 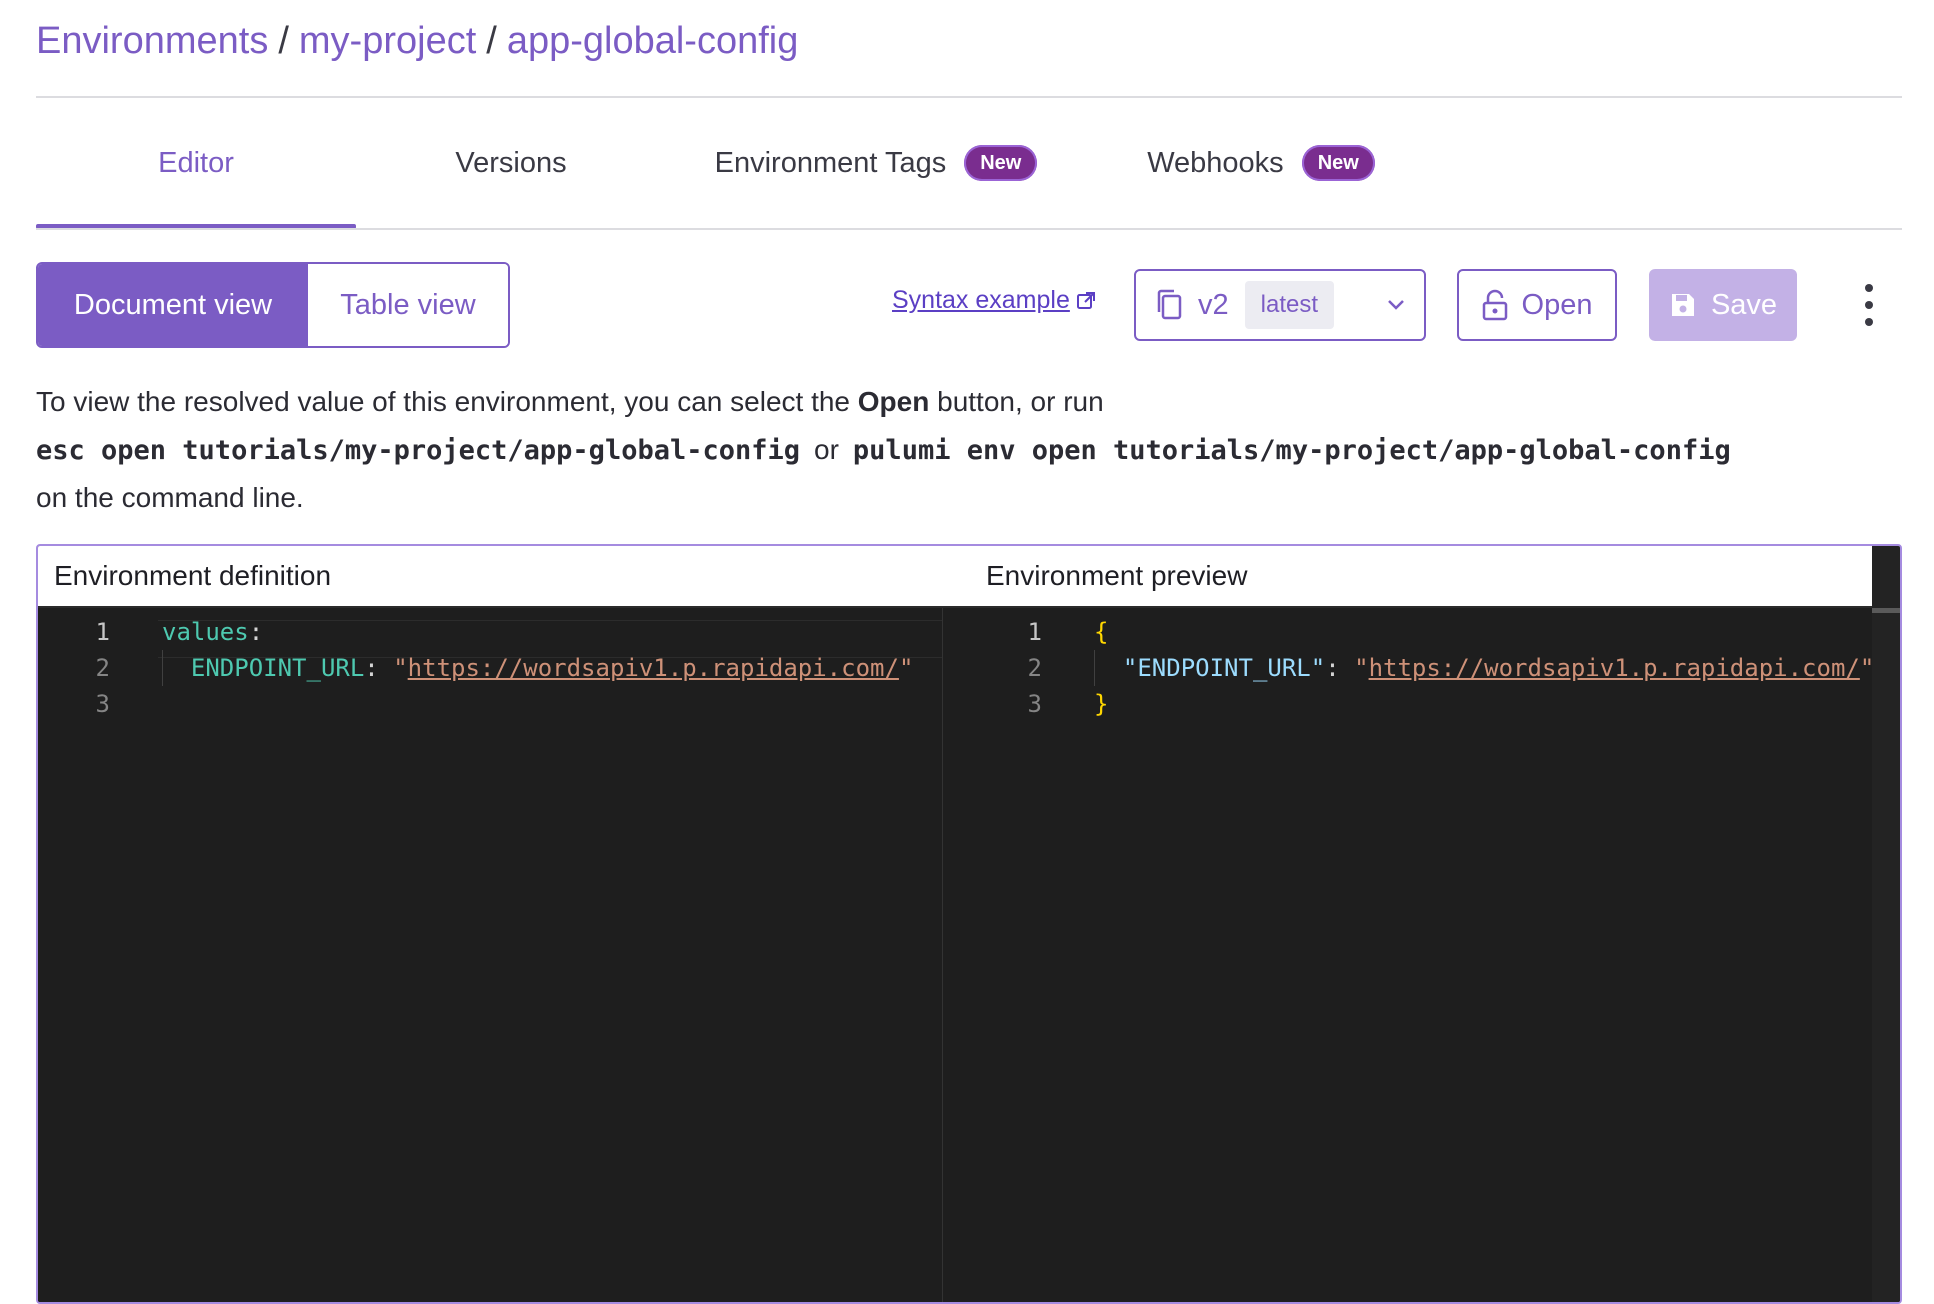 I want to click on tab-label: Environment Tags, so click(x=830, y=162).